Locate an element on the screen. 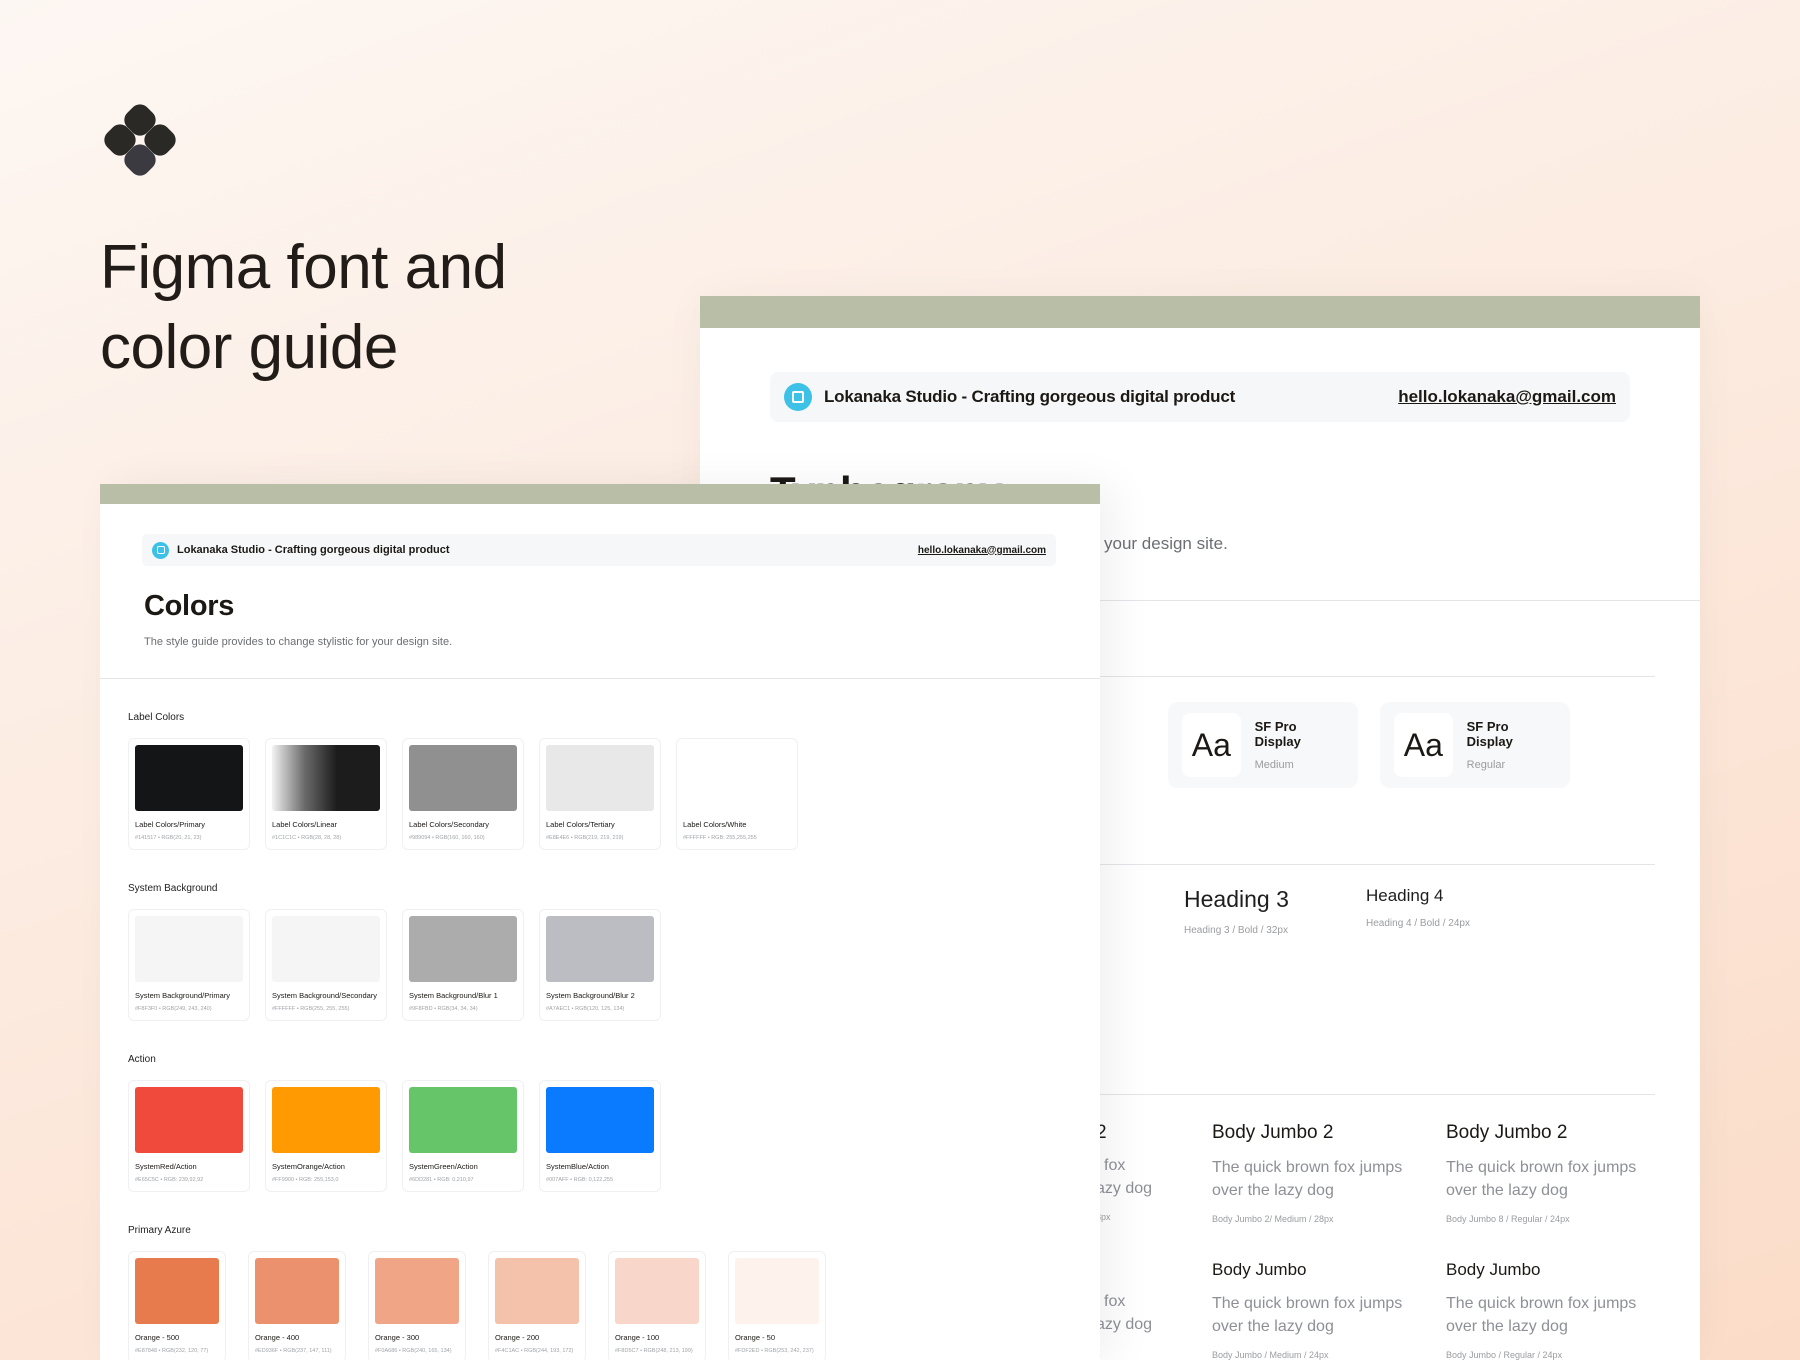 The image size is (1800, 1360). swatch-value: #F8D5C7 • RGB(248, 213, 199) is located at coordinates (654, 1351).